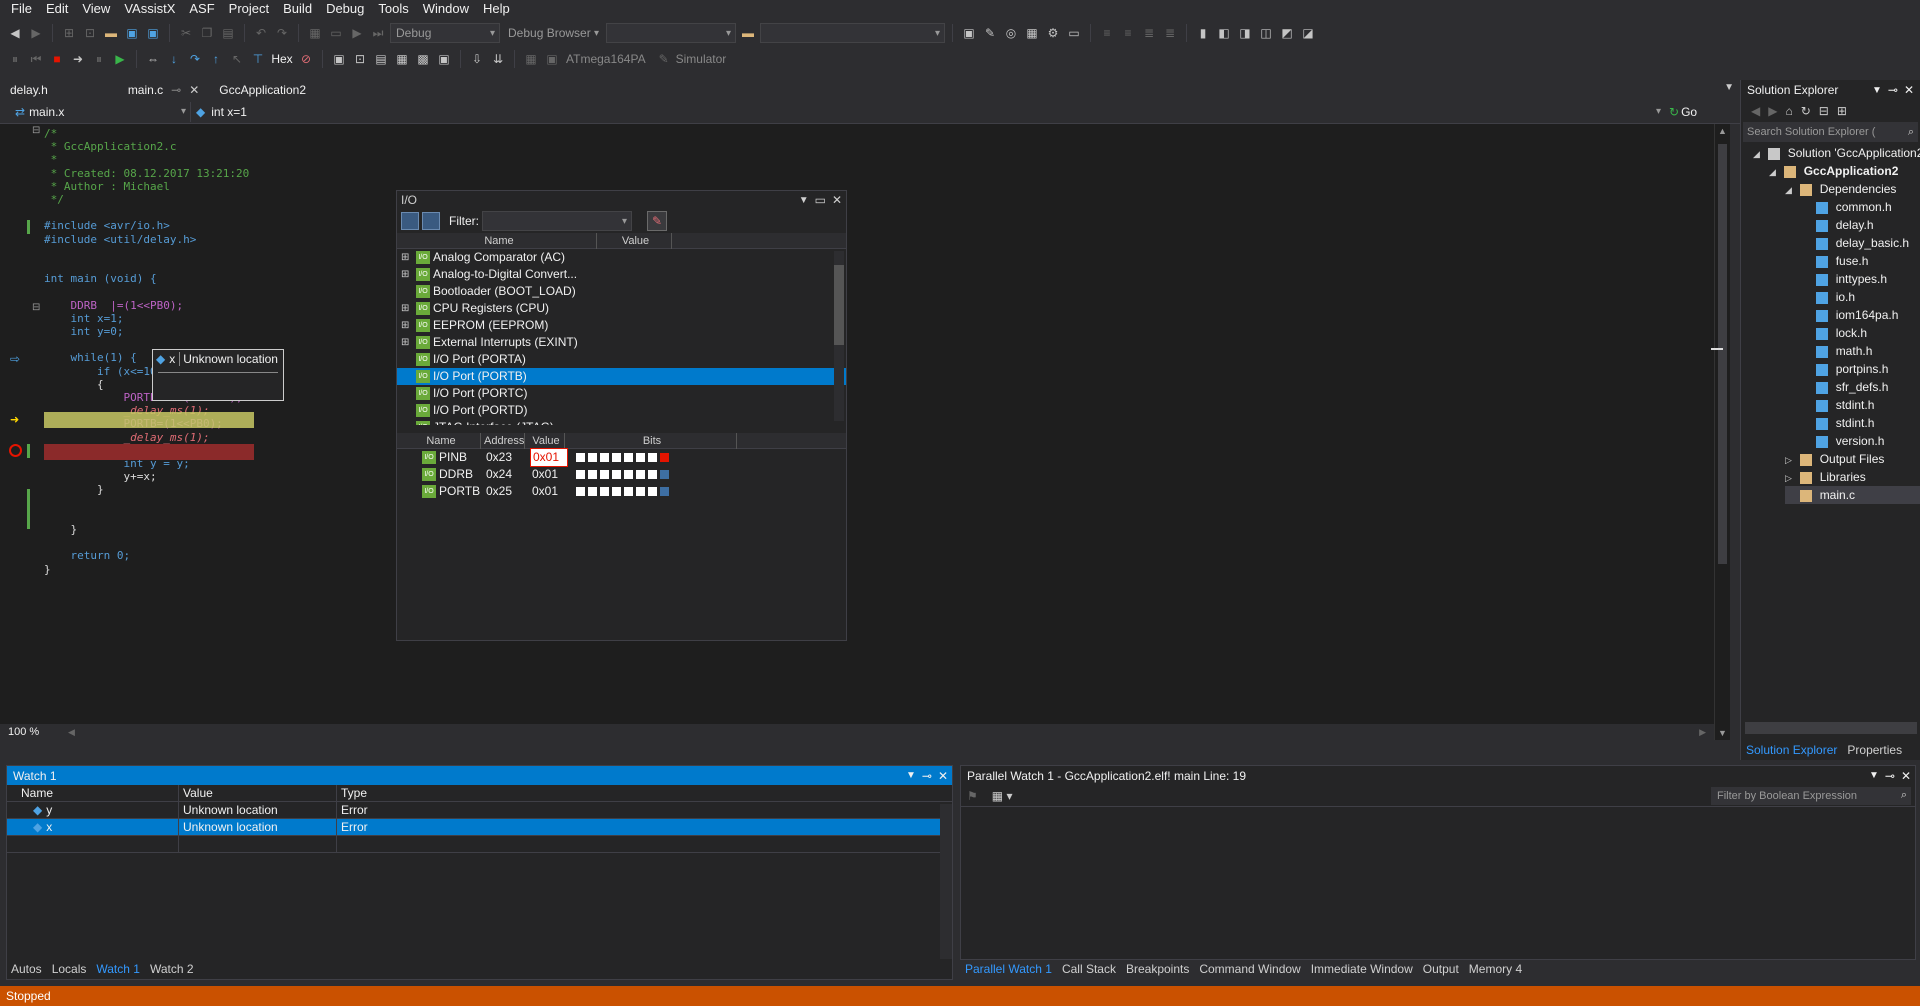 The height and width of the screenshot is (1006, 1920). Describe the element at coordinates (820, 200) in the screenshot. I see `maximize-icon: ▭` at that location.